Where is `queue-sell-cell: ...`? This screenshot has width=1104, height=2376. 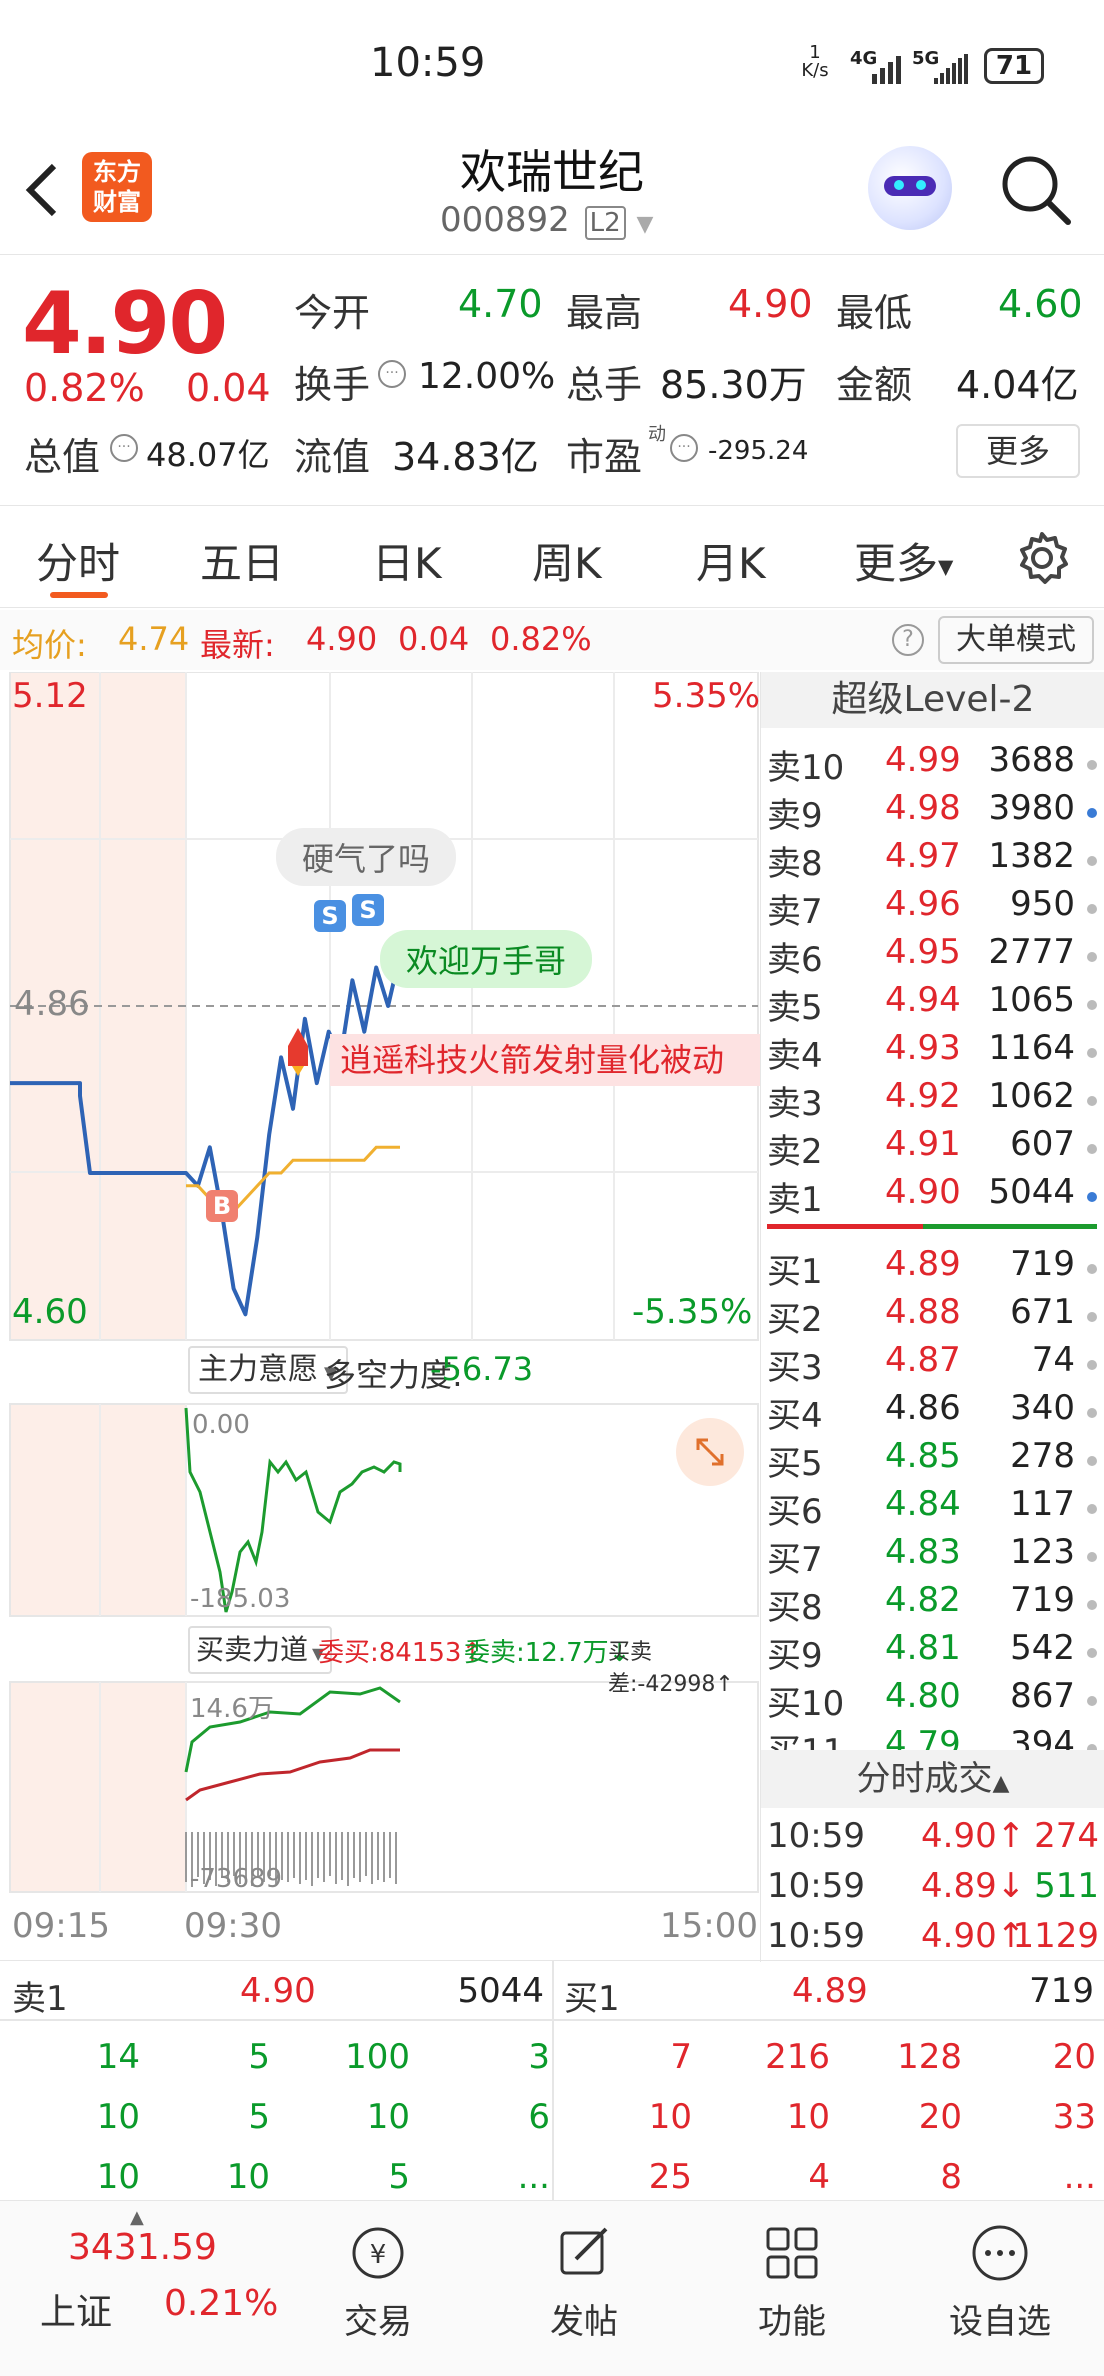 queue-sell-cell: ... is located at coordinates (533, 2177).